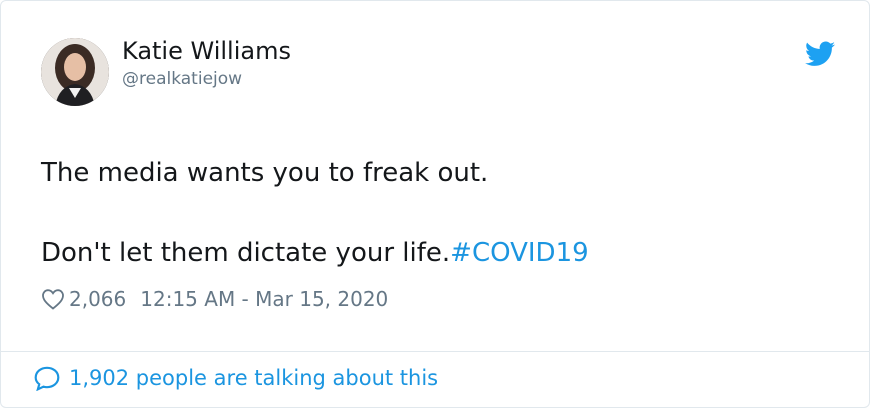 This screenshot has height=410, width=872. I want to click on heart-icon, so click(53, 299).